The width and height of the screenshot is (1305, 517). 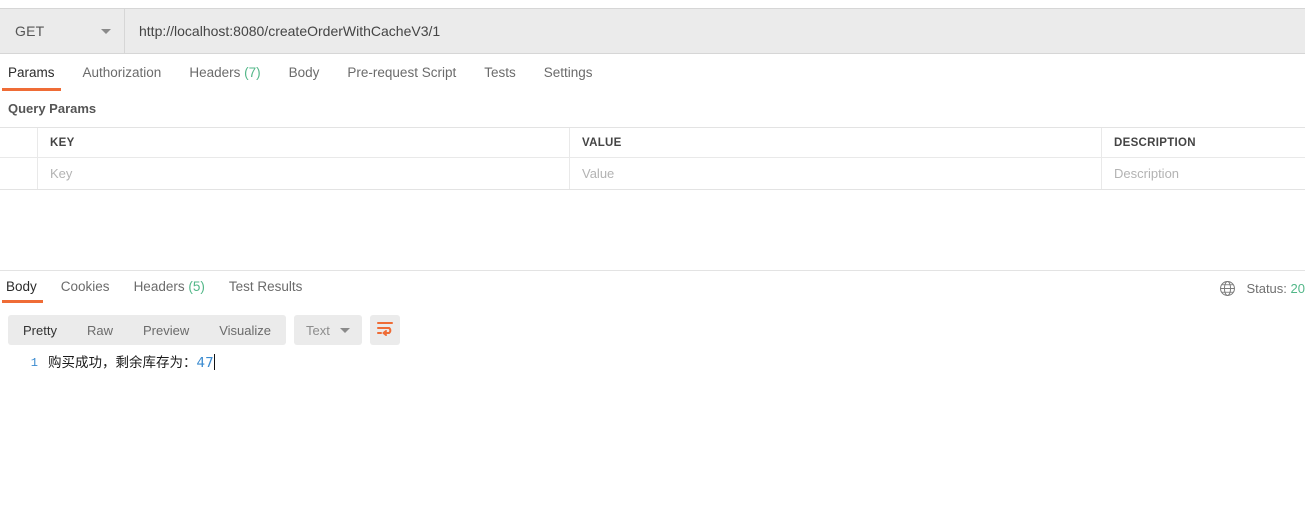 What do you see at coordinates (402, 72) in the screenshot?
I see `tab-pre-request-script-label: Pre-request Script` at bounding box center [402, 72].